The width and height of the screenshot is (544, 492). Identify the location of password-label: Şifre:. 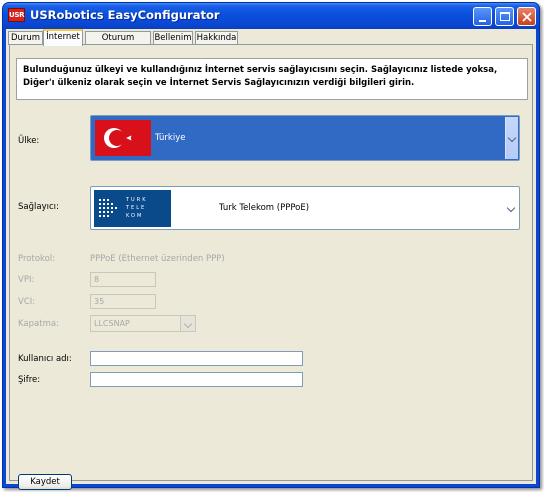
(29, 380).